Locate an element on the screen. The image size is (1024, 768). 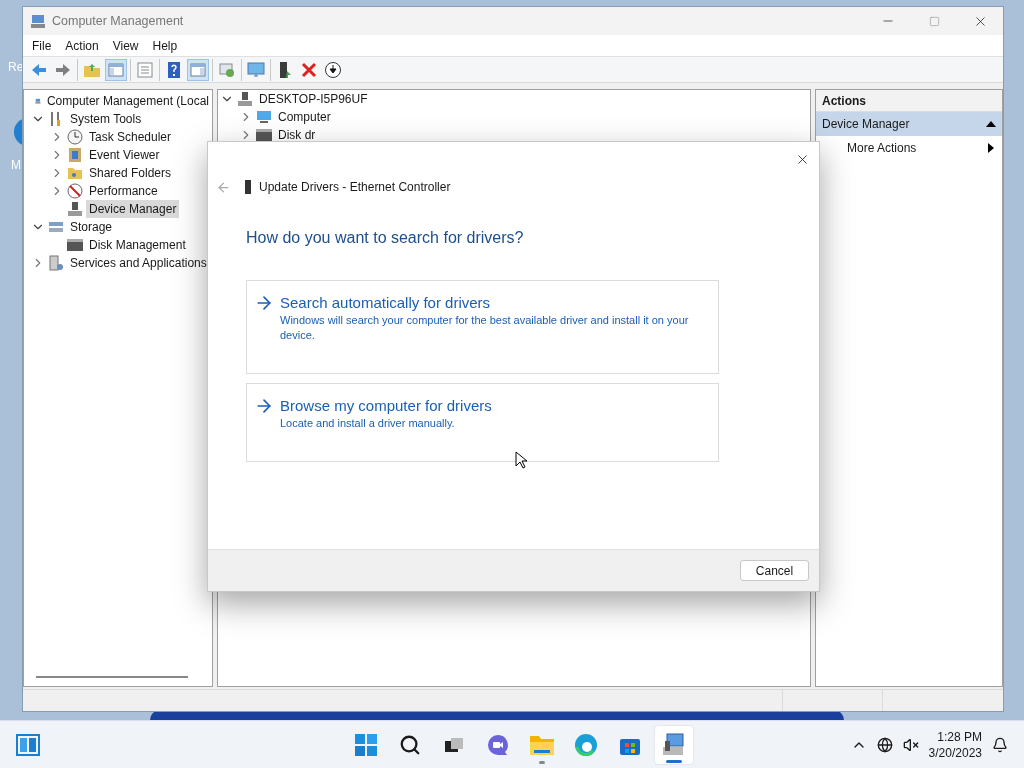
tree-item: Services and Applications is located at coordinates (138, 263).